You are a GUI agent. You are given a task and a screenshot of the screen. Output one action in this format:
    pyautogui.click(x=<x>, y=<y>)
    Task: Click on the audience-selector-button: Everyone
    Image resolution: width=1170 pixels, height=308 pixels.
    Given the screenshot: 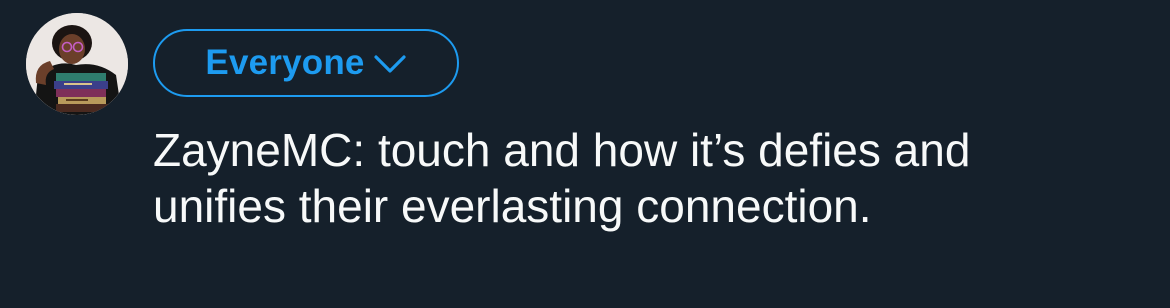 What is the action you would take?
    pyautogui.click(x=306, y=63)
    